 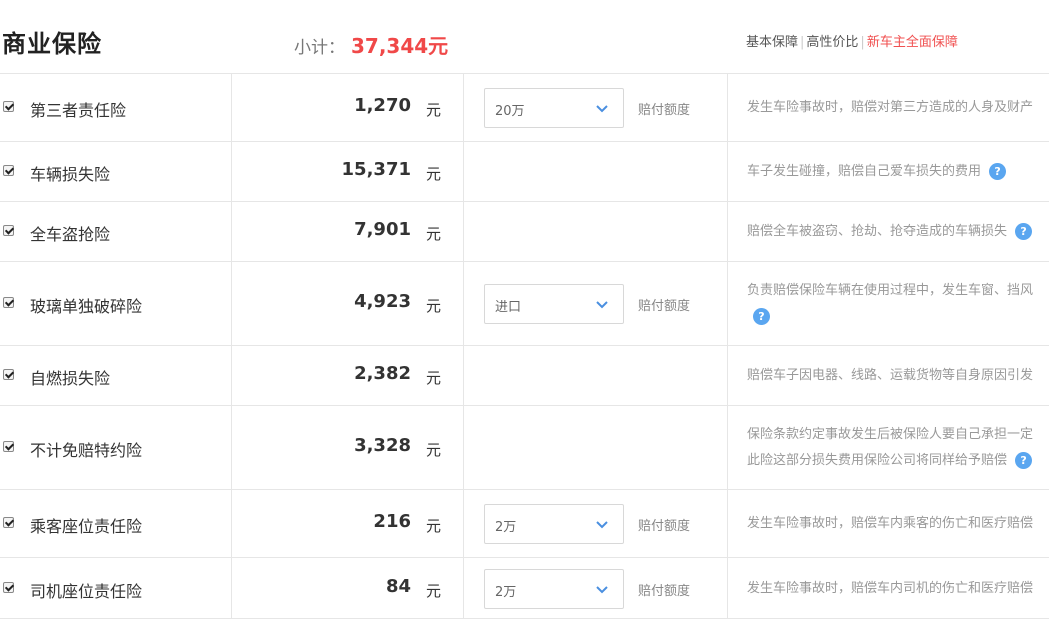 I want to click on insurance-description: 赔偿车子因电器、线路、运载货物等自身原因引发, so click(x=898, y=376).